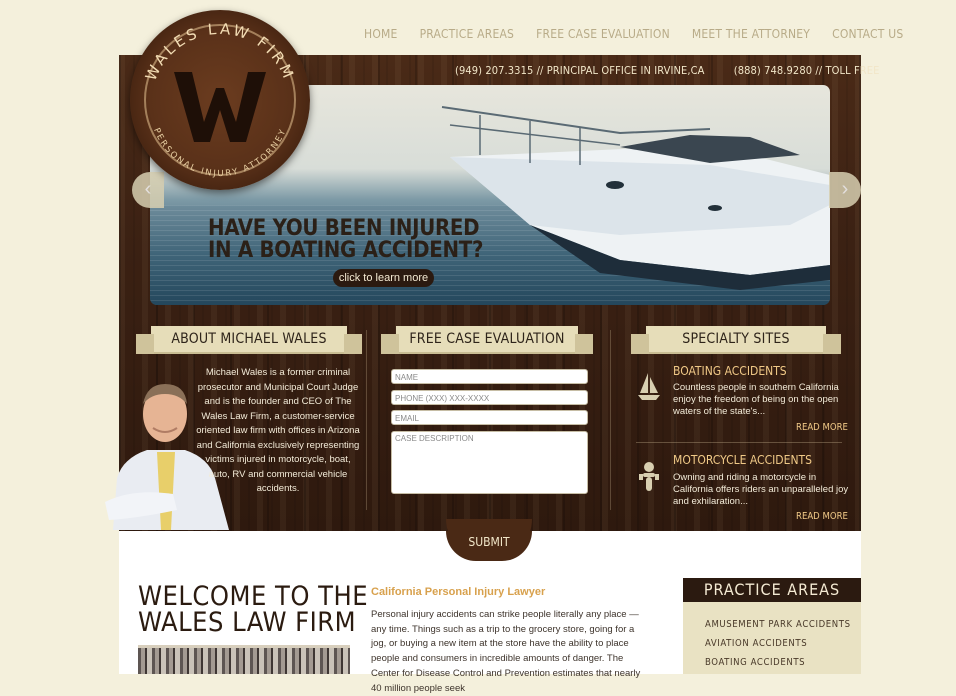  I want to click on form-heading: FREE CASE EVALUATION, so click(487, 339).